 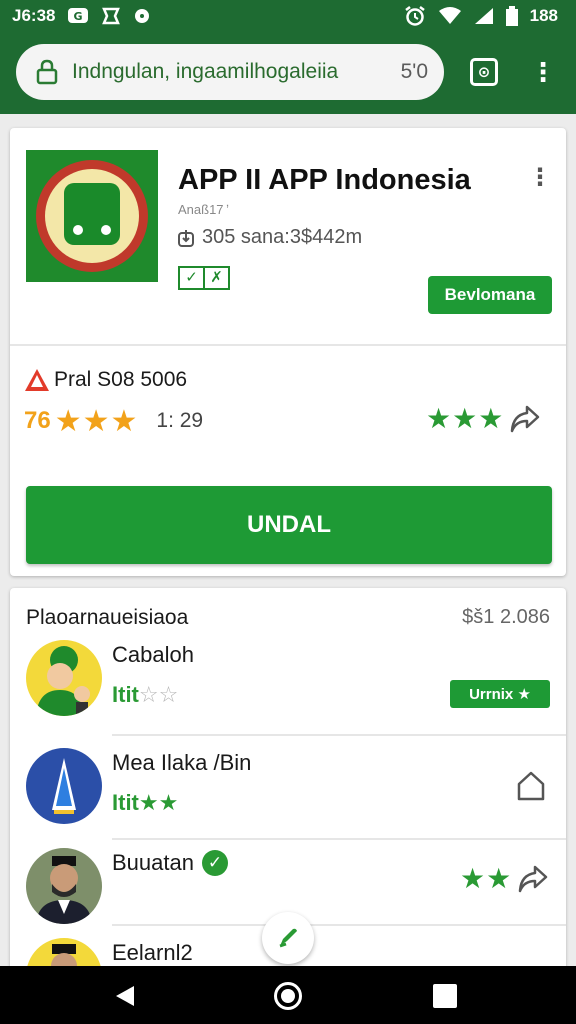 What do you see at coordinates (289, 525) in the screenshot?
I see `install-button: UNDAL` at bounding box center [289, 525].